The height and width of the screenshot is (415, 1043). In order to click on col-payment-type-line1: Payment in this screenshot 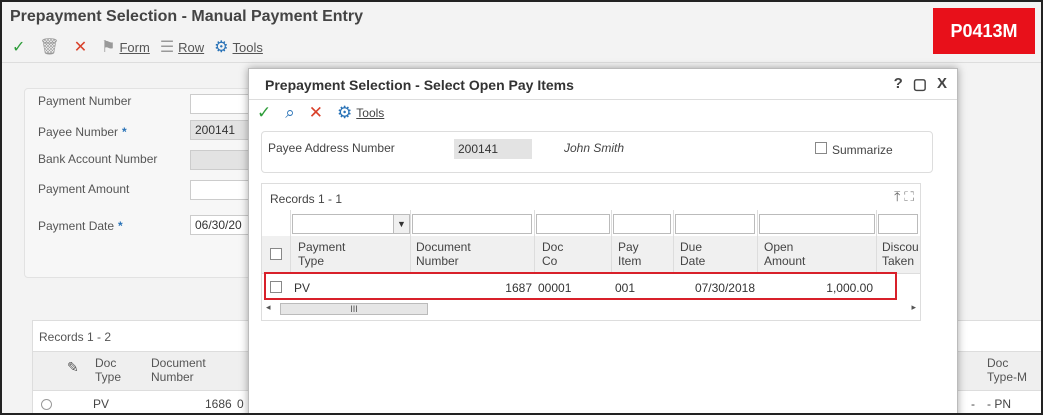, I will do `click(322, 247)`.